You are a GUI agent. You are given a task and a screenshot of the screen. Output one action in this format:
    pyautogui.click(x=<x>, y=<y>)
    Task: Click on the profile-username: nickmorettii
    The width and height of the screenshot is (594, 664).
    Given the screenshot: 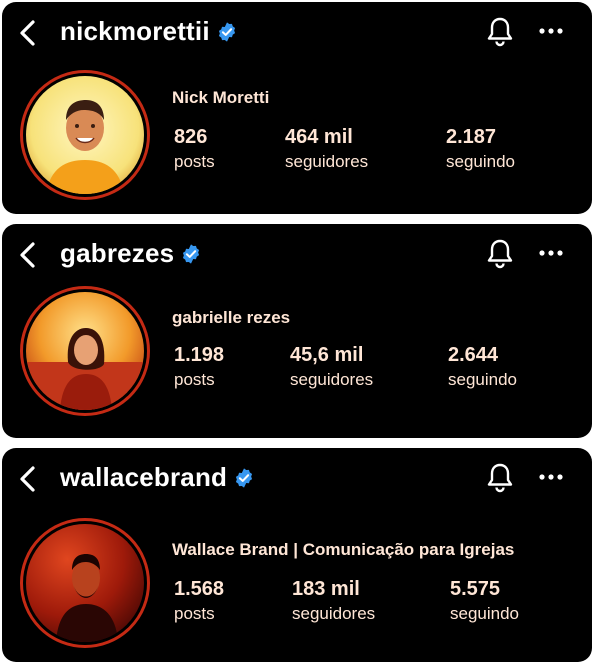 What is the action you would take?
    pyautogui.click(x=149, y=31)
    